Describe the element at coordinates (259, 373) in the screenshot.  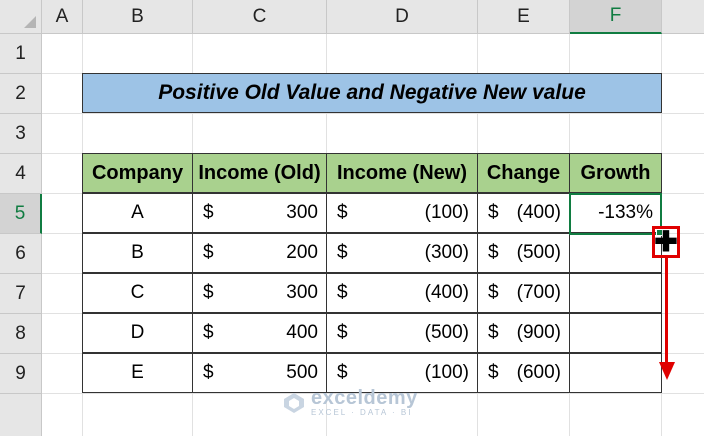
I see `cell-income-old: $500` at that location.